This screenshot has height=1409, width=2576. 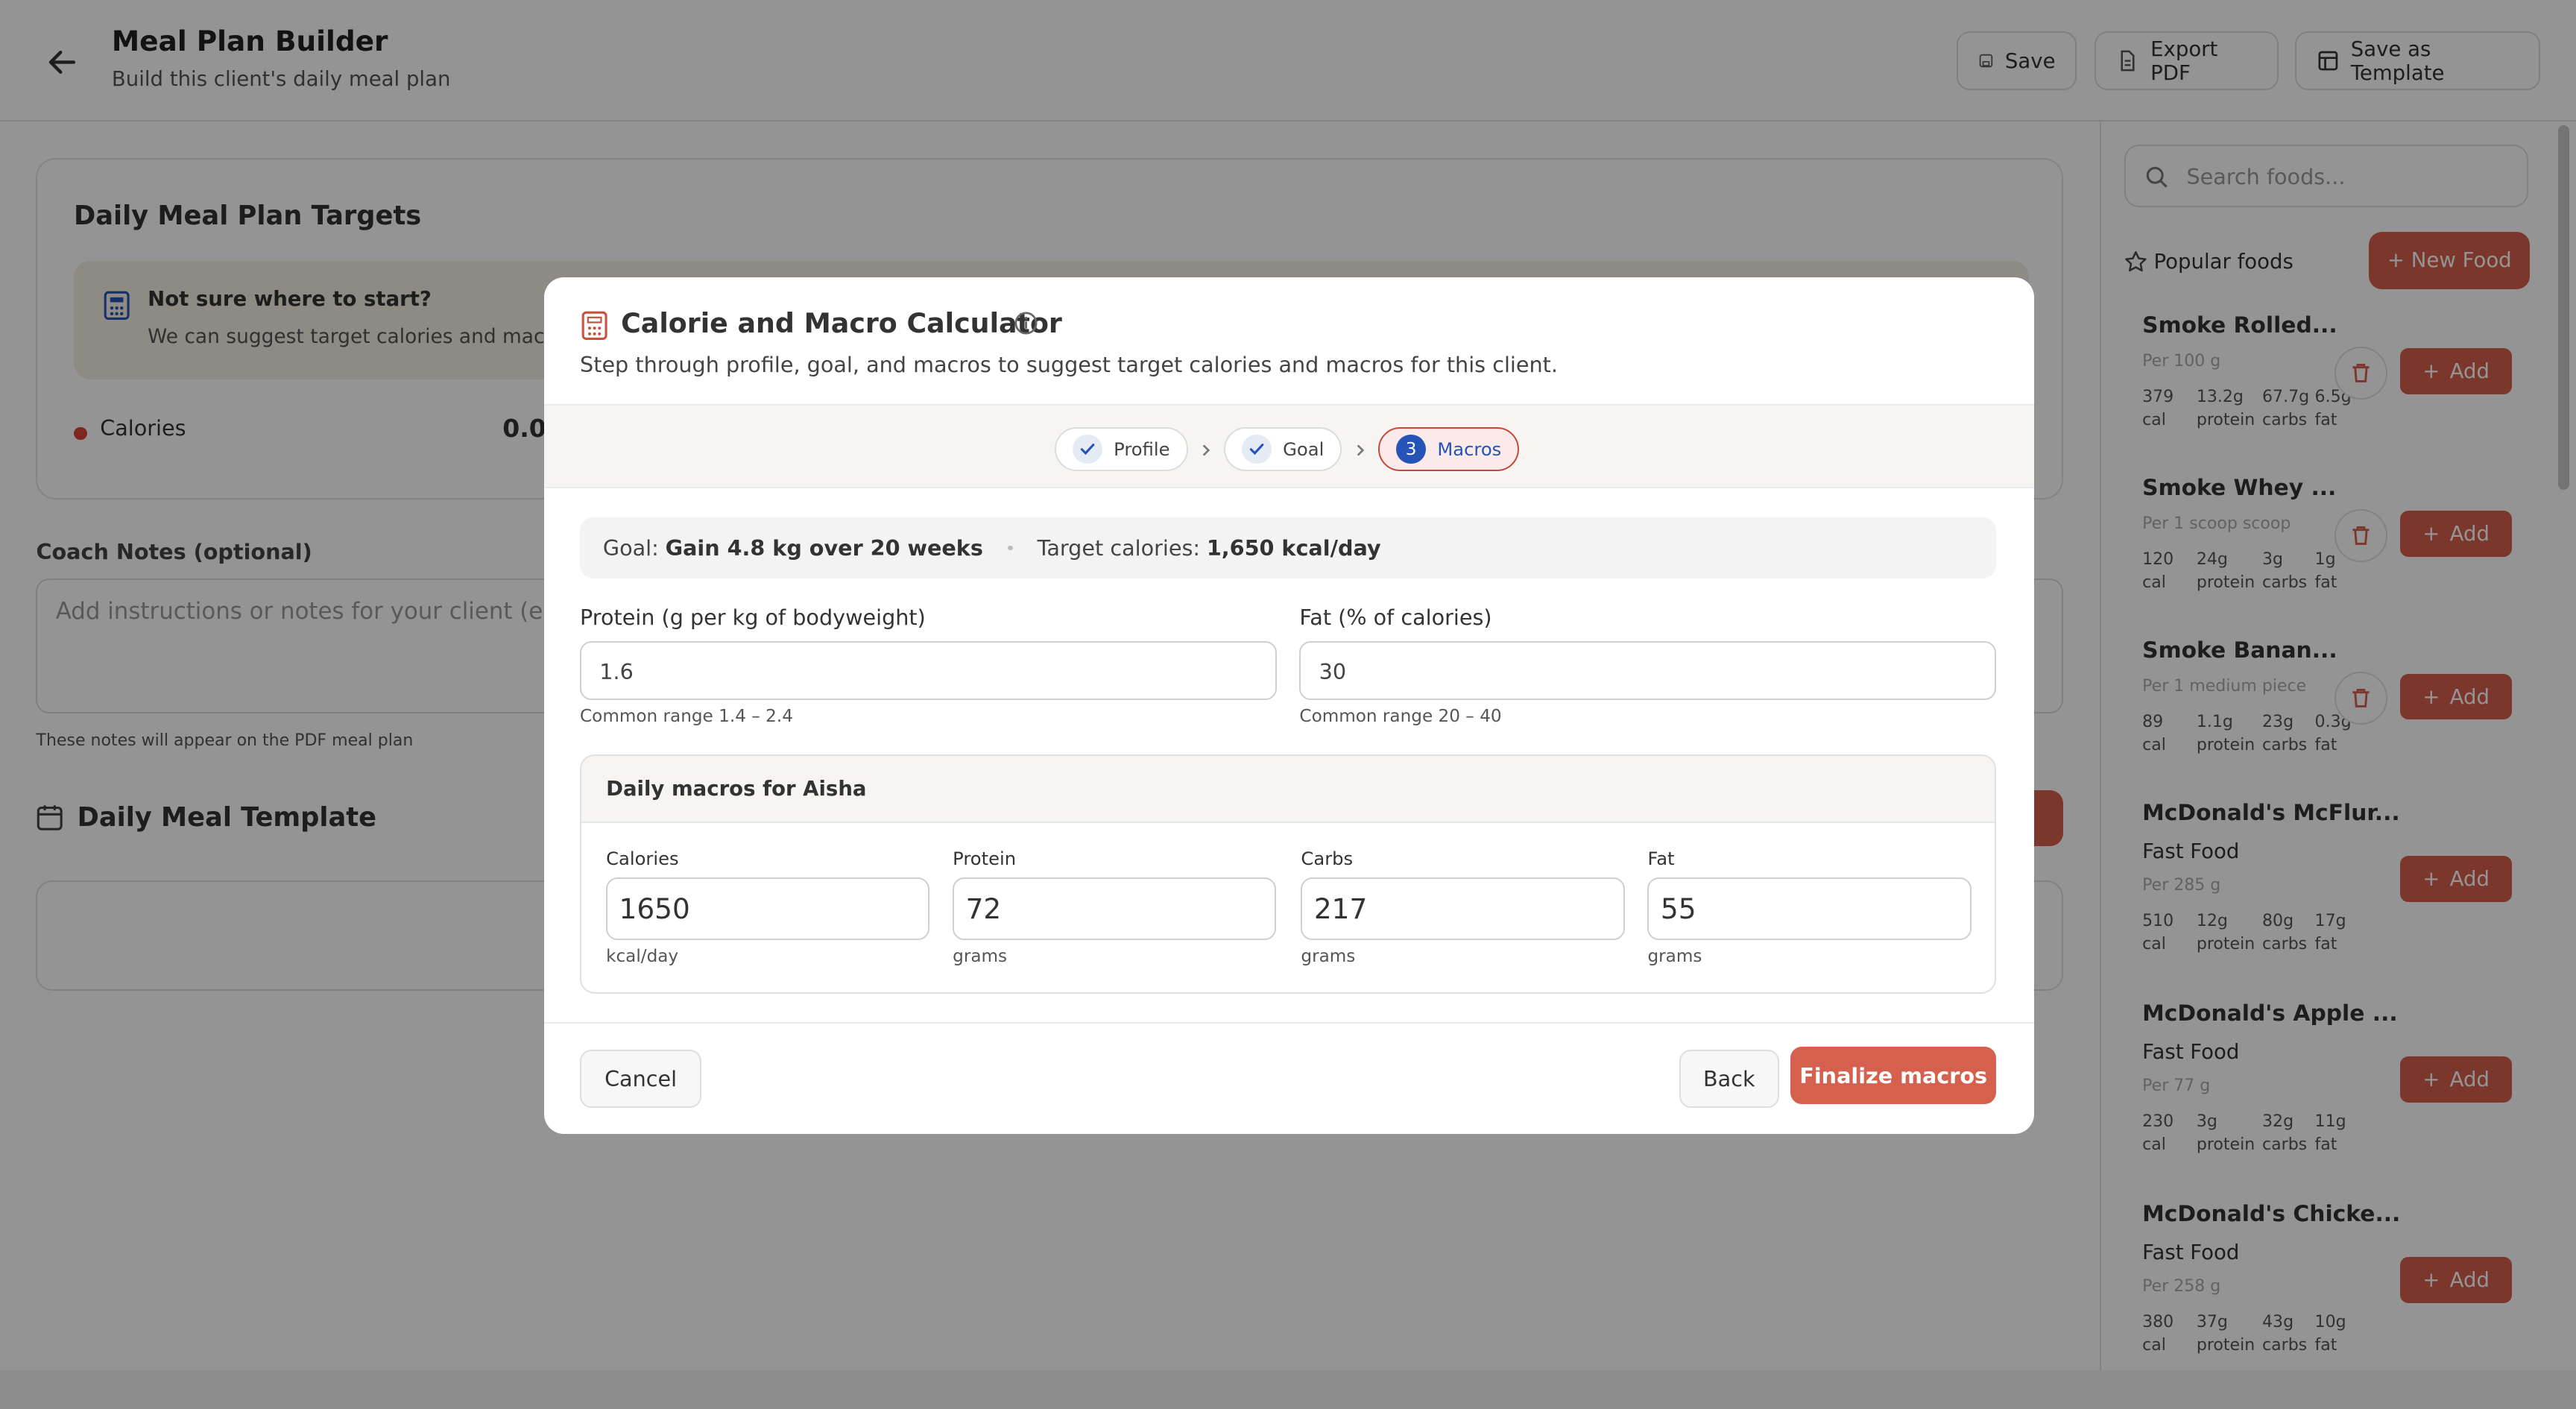 What do you see at coordinates (1119, 548) in the screenshot?
I see `target-calories-label: Target calories:` at bounding box center [1119, 548].